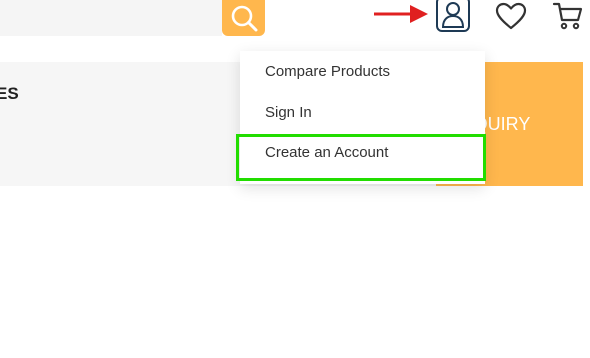 The width and height of the screenshot is (590, 358). I want to click on search-input, so click(111, 18).